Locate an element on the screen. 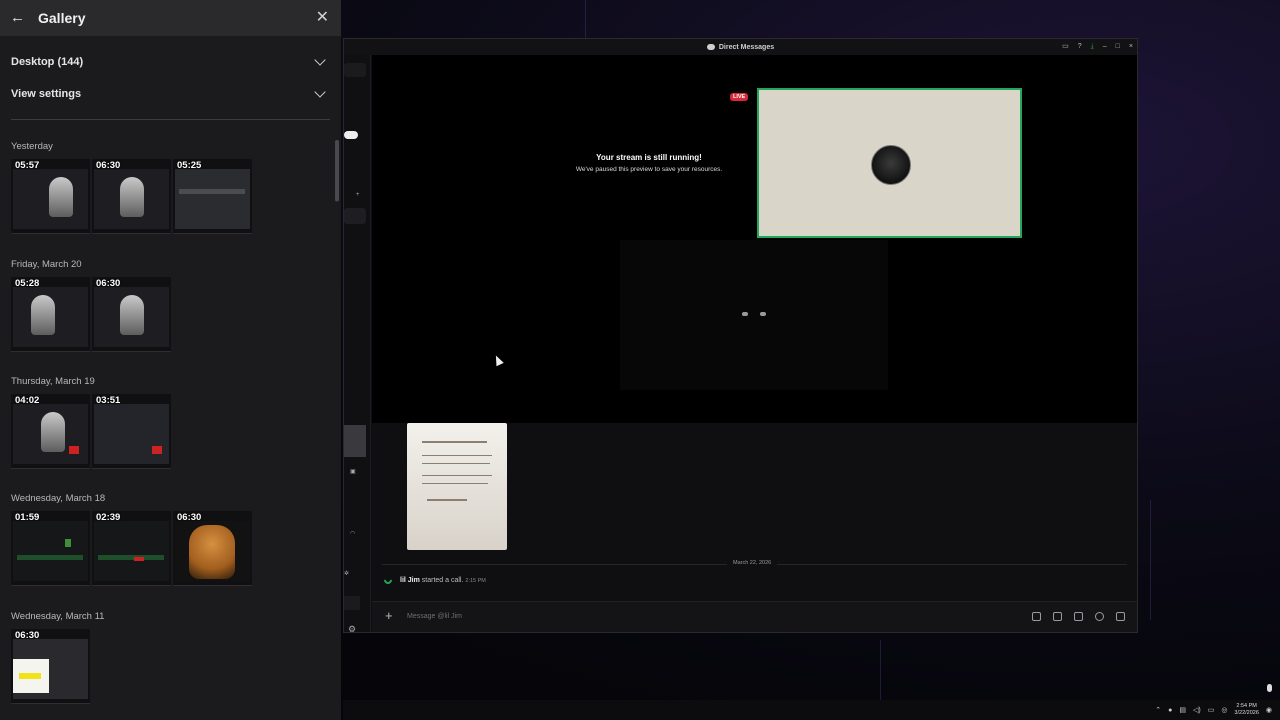 The width and height of the screenshot is (1280, 720). network-icon: ▤ is located at coordinates (1182, 710).